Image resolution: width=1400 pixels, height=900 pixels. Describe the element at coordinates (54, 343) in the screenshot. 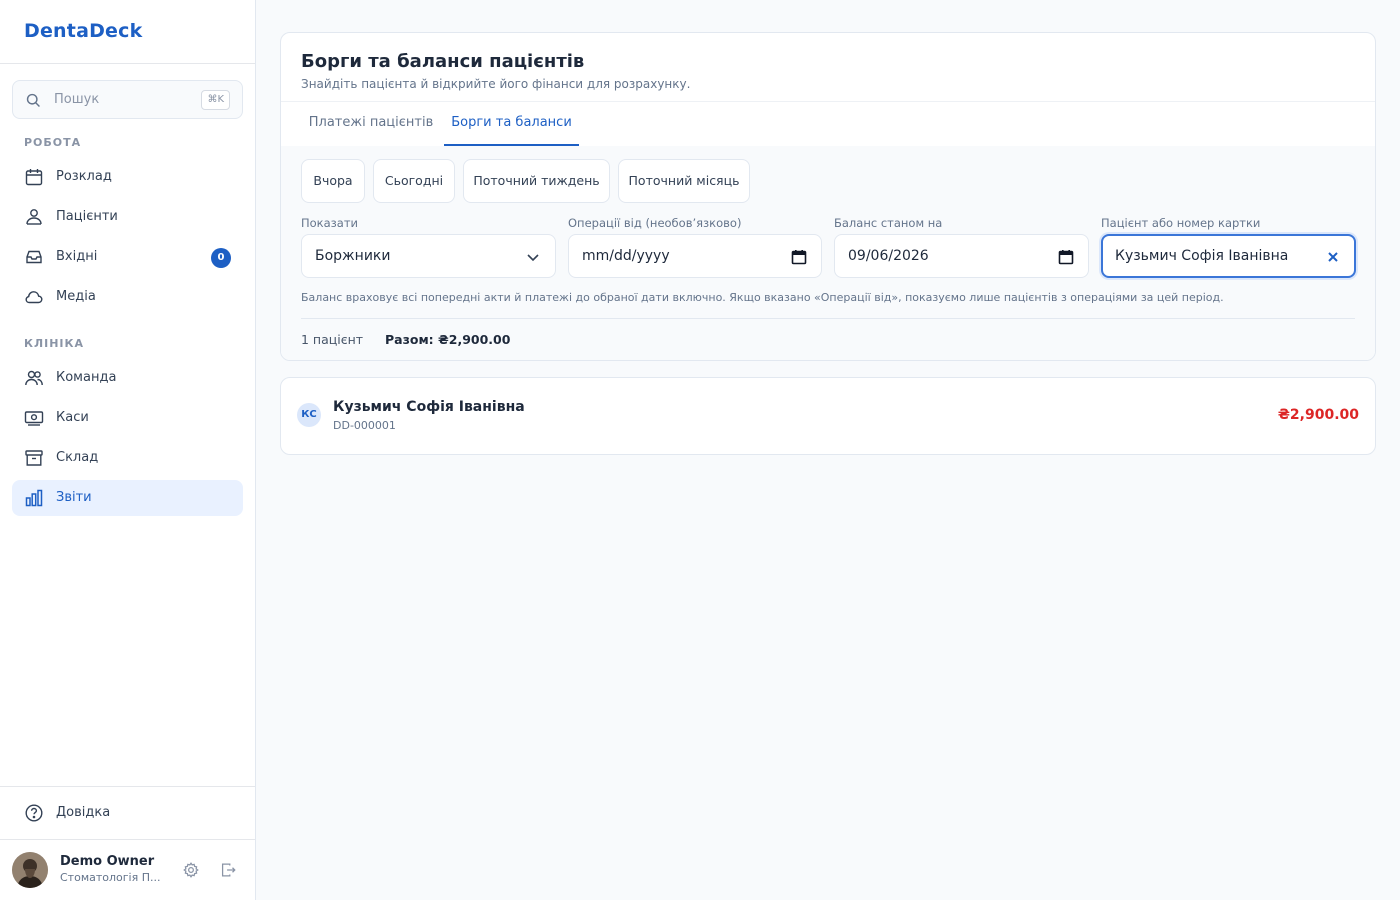

I see `section-label-clinic: КЛІНІКА` at that location.